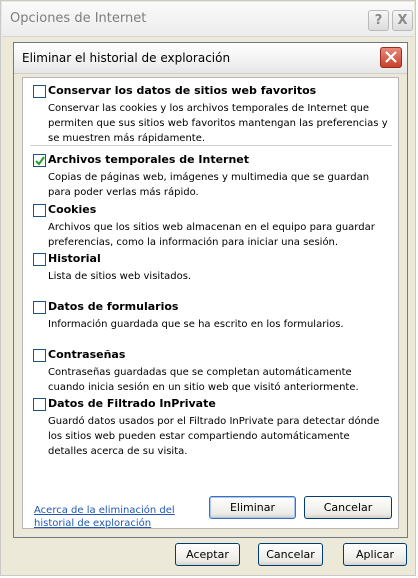 The height and width of the screenshot is (578, 418). Describe the element at coordinates (120, 276) in the screenshot. I see `option-description: Lista de sitios web visitados.` at that location.